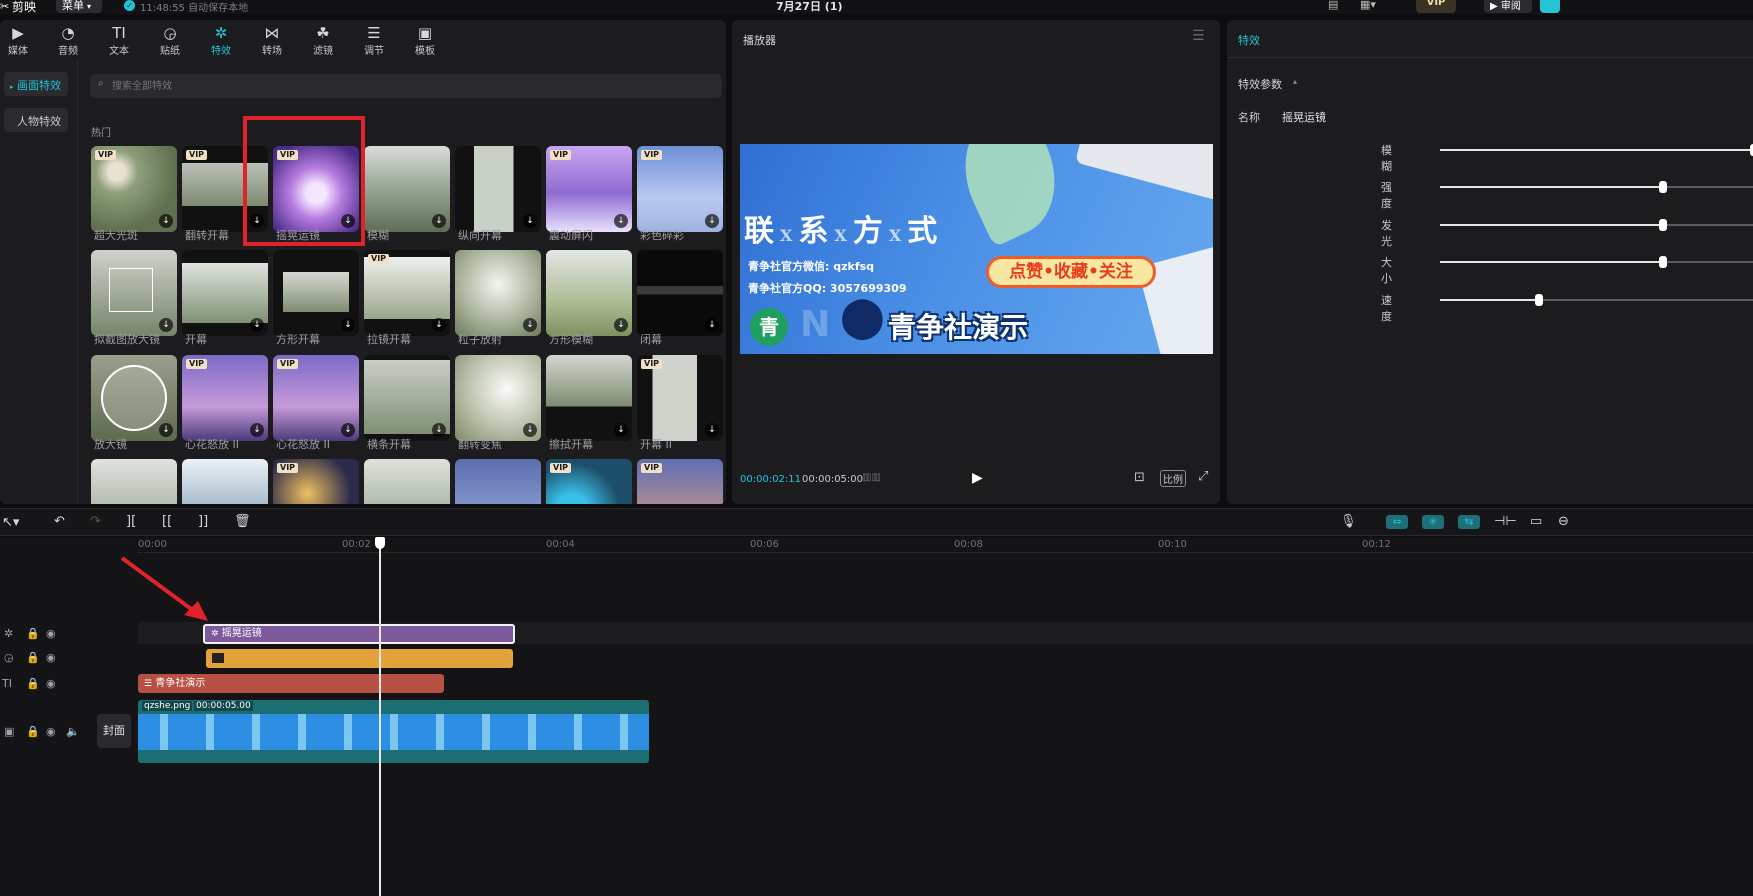  What do you see at coordinates (36, 120) in the screenshot?
I see `sidebar-item-person-effects: 人物特效` at bounding box center [36, 120].